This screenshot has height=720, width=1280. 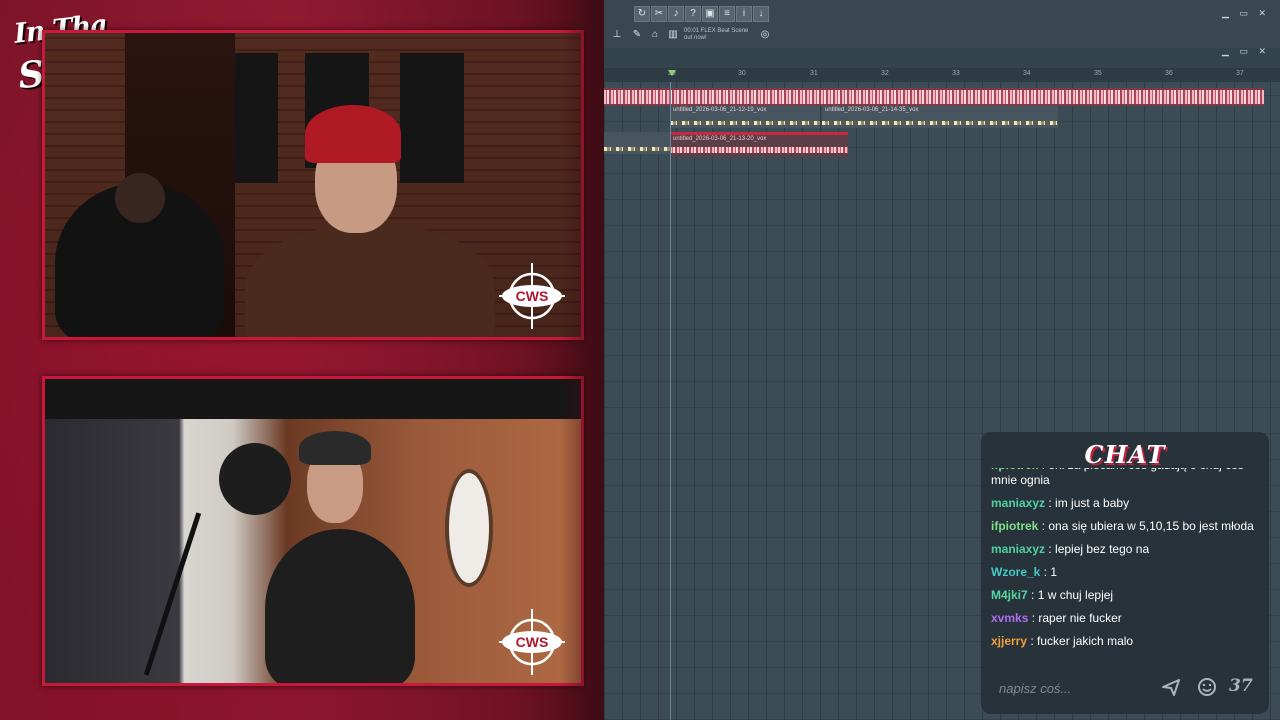 What do you see at coordinates (637, 35) in the screenshot?
I see `pencil-icon: ✎` at bounding box center [637, 35].